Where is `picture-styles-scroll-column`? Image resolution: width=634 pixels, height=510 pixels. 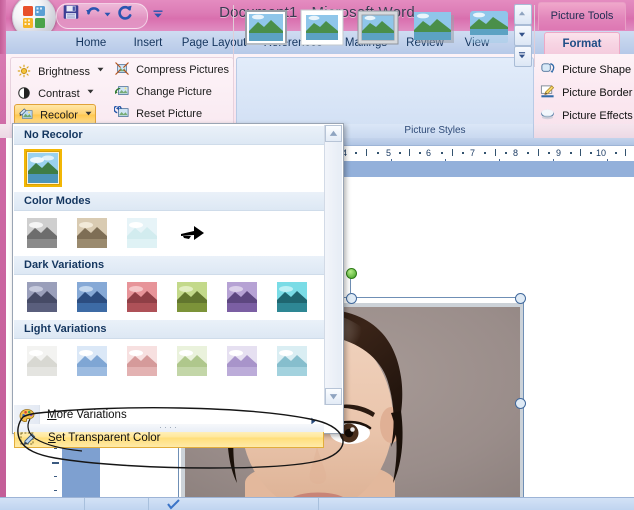 picture-styles-scroll-column is located at coordinates (523, 35).